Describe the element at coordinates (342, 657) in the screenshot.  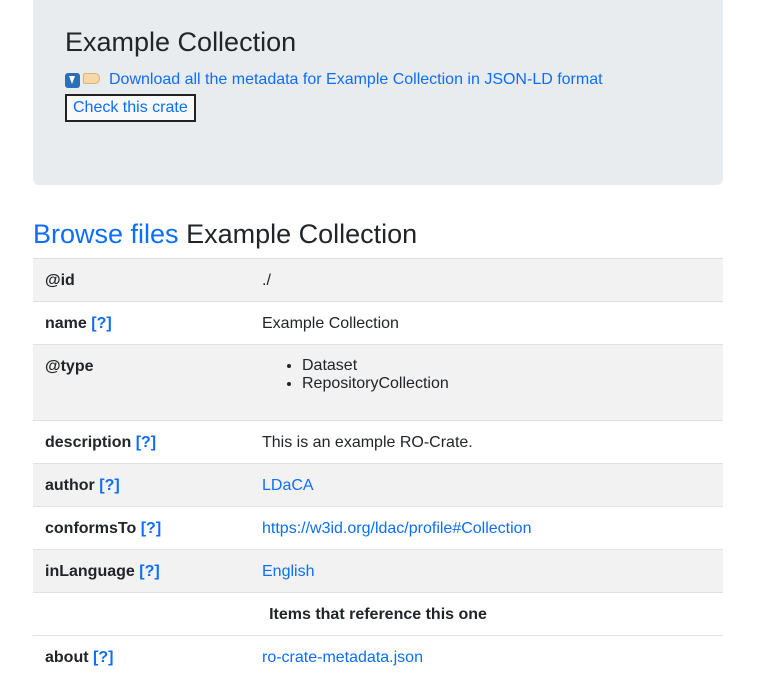
I see `about-link: ro-crate-metadata.json` at that location.